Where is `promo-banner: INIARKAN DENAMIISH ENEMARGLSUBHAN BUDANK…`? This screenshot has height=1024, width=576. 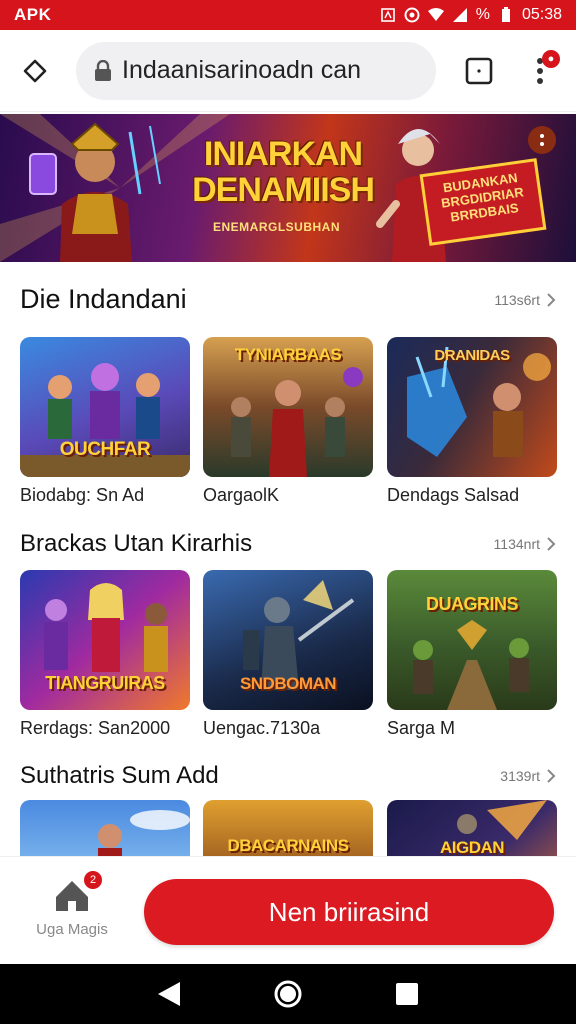 promo-banner: INIARKAN DENAMIISH ENEMARGLSUBHAN BUDANK… is located at coordinates (288, 188).